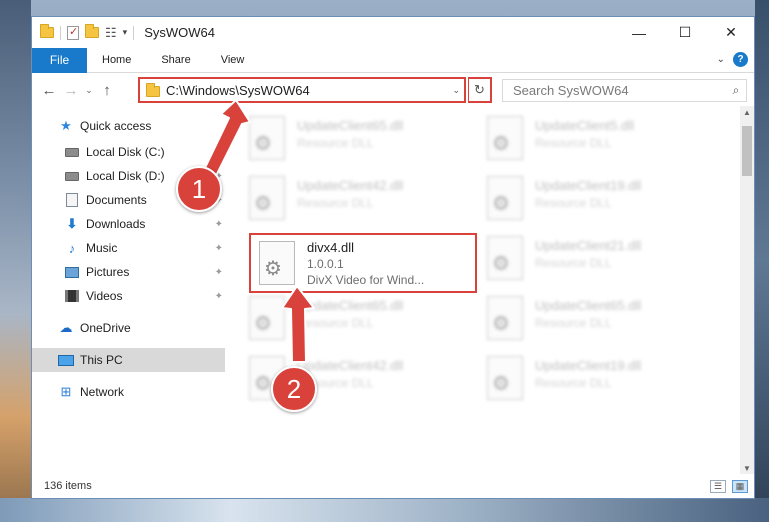 This screenshot has height=522, width=769. I want to click on videos-icon, so click(72, 296).